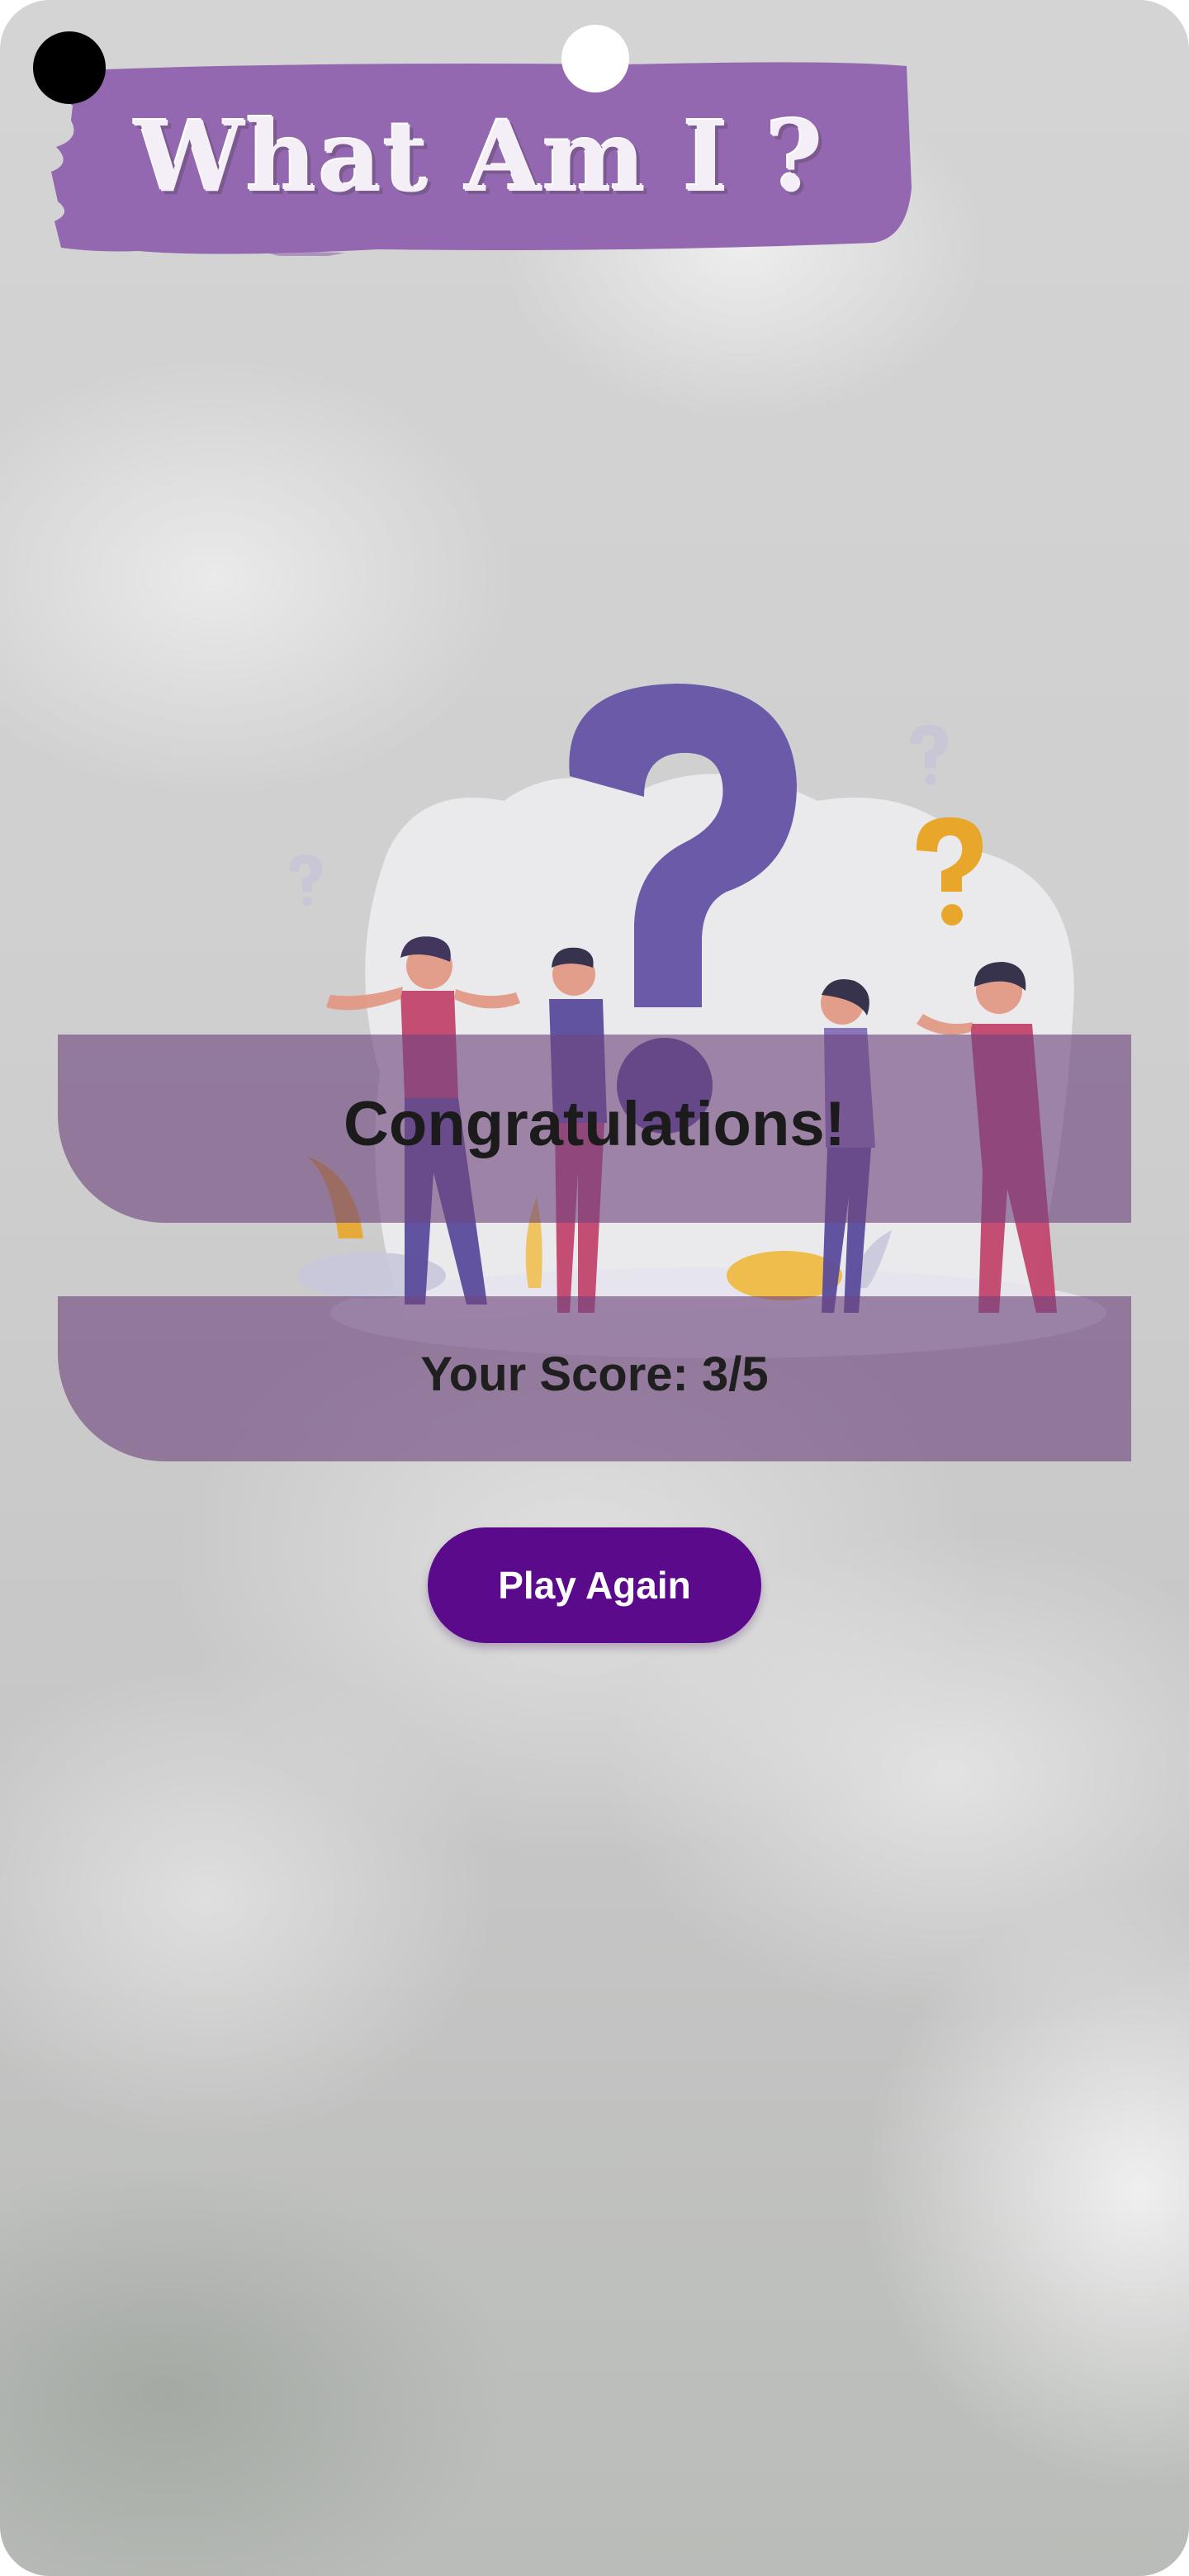 The width and height of the screenshot is (1189, 2576). What do you see at coordinates (594, 1585) in the screenshot?
I see `play-again-button: Play Again` at bounding box center [594, 1585].